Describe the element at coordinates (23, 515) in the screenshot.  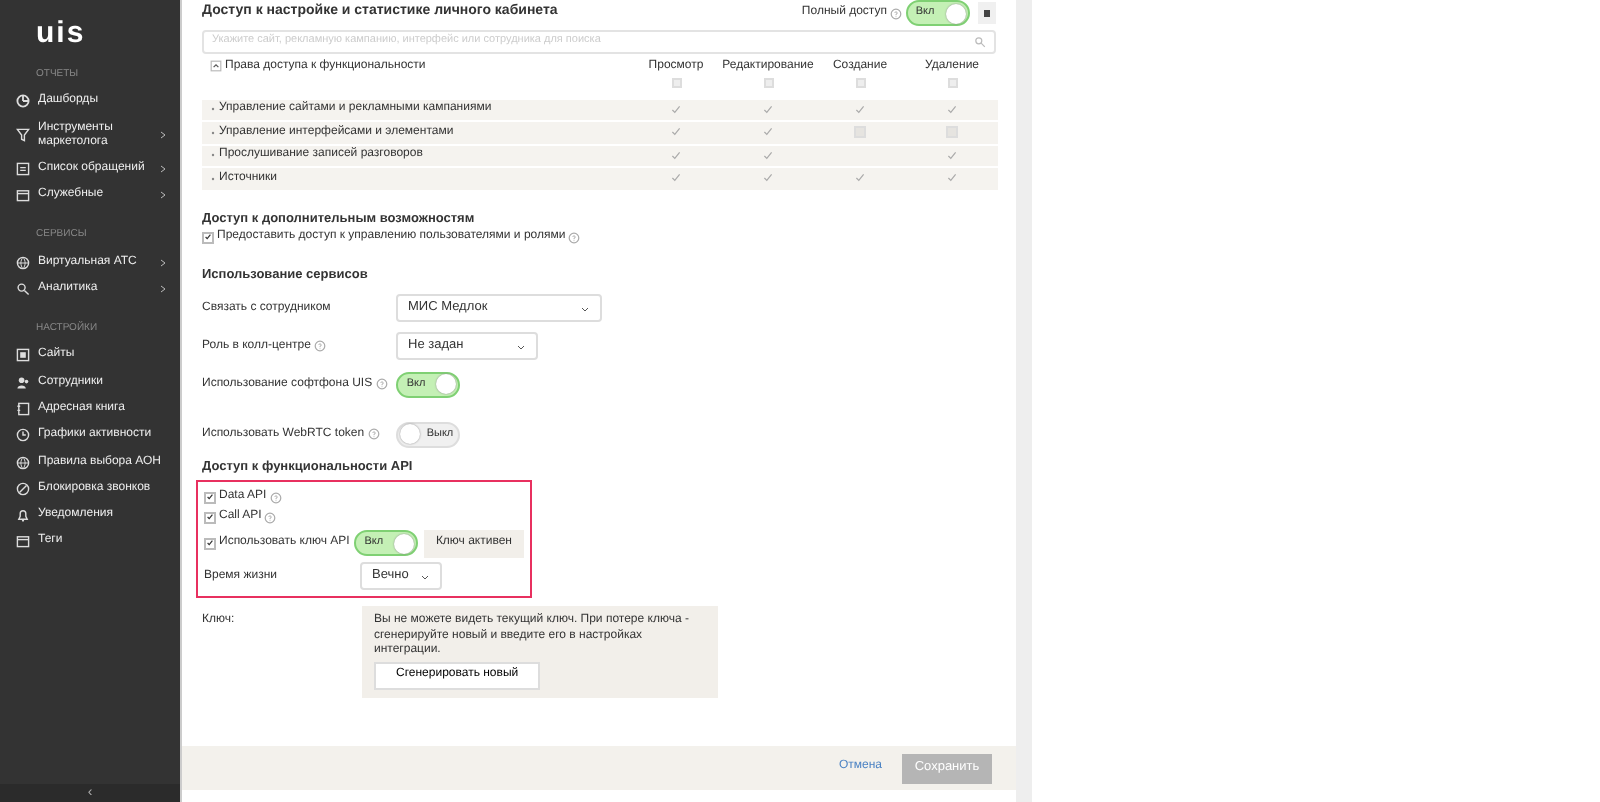
I see `bell-icon` at that location.